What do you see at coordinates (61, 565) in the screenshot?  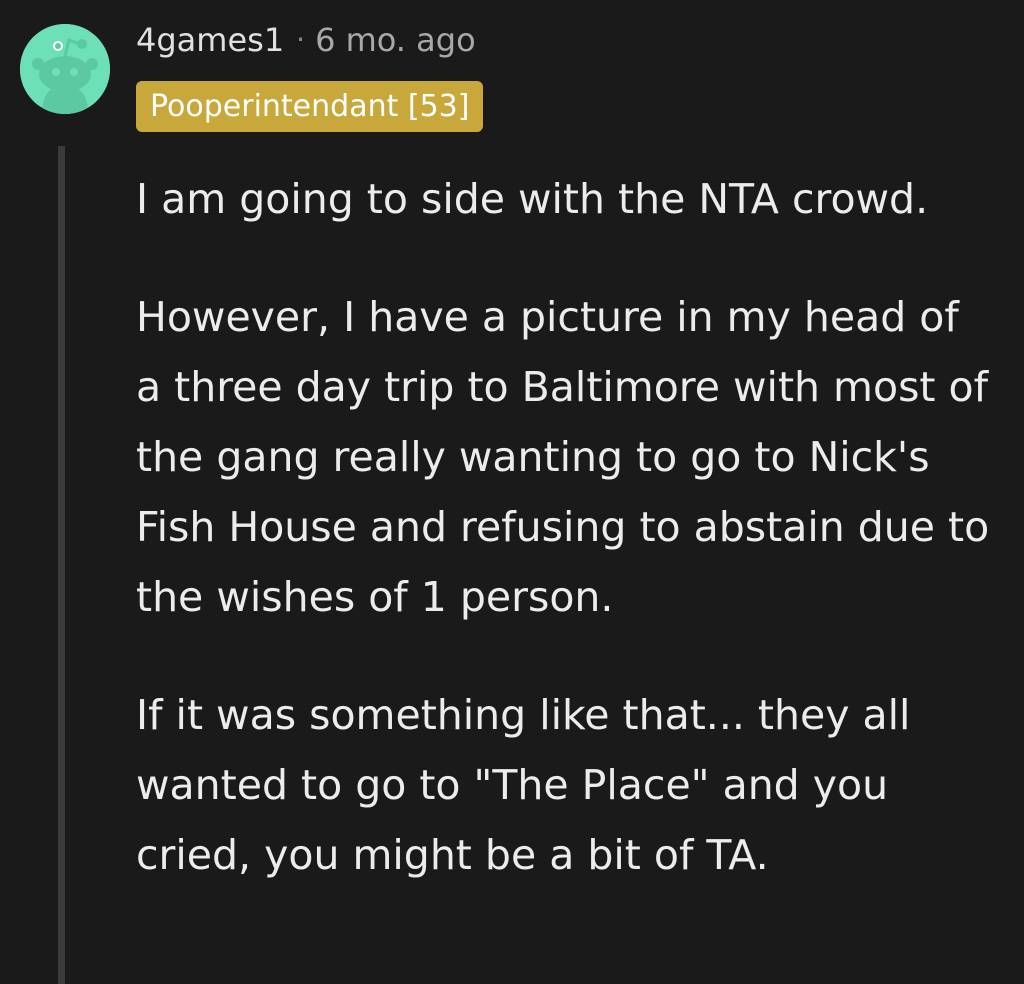 I see `thread-collapse-line` at bounding box center [61, 565].